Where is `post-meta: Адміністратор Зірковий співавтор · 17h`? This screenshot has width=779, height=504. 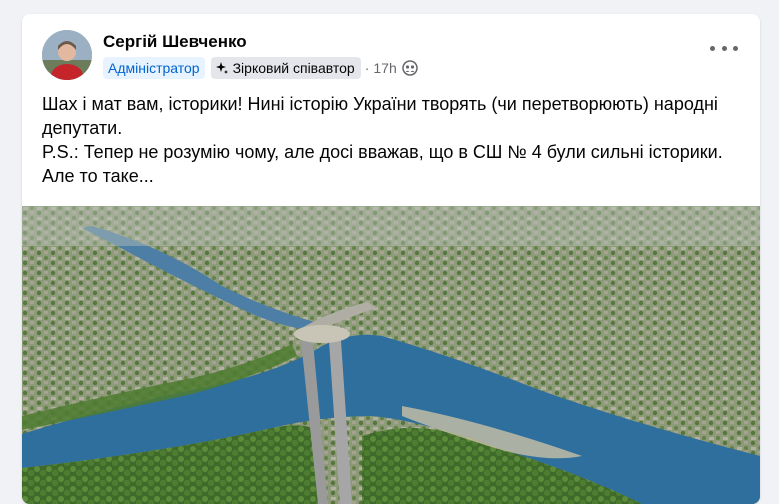 post-meta: Адміністратор Зірковий співавтор · 17h is located at coordinates (260, 68).